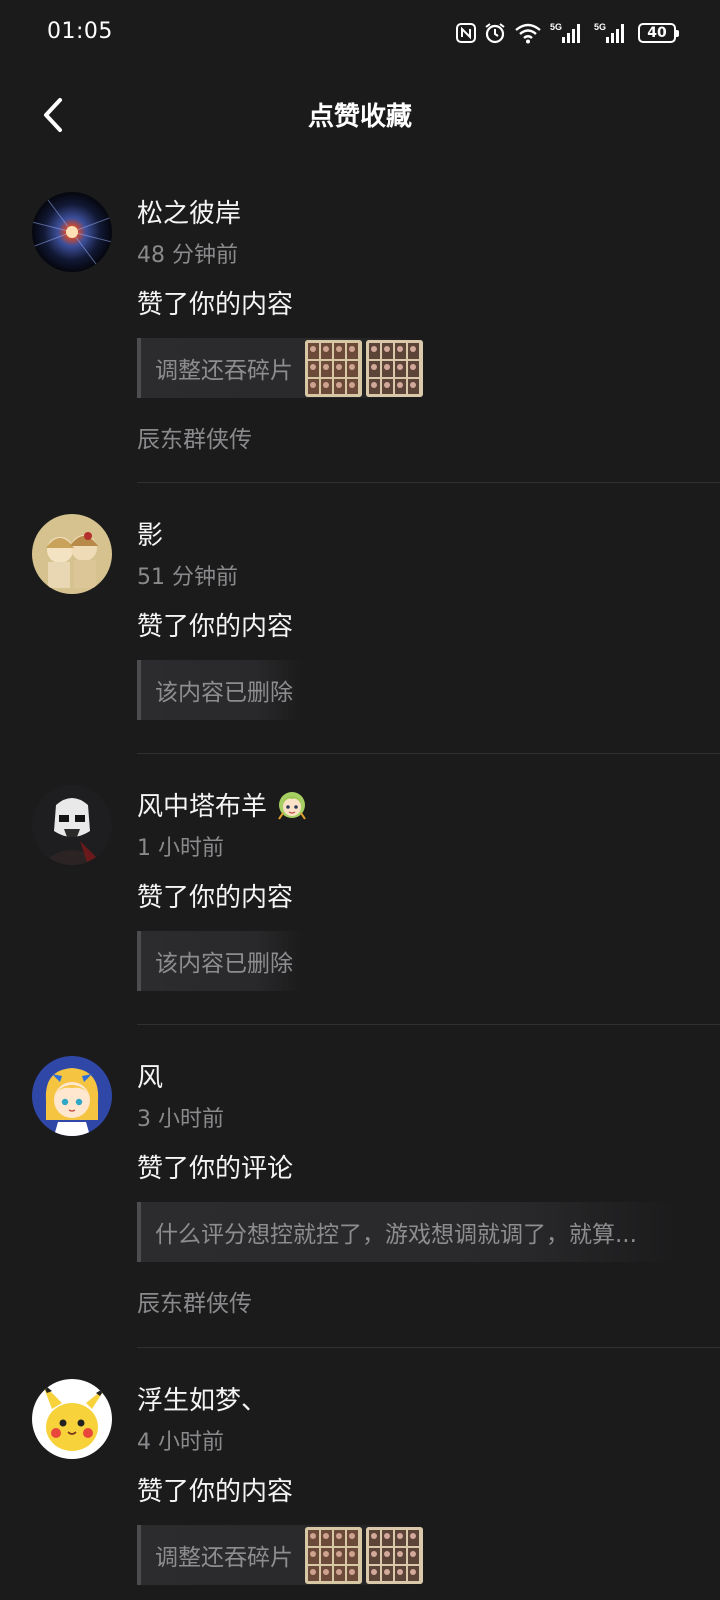  I want to click on username: 影, so click(150, 533).